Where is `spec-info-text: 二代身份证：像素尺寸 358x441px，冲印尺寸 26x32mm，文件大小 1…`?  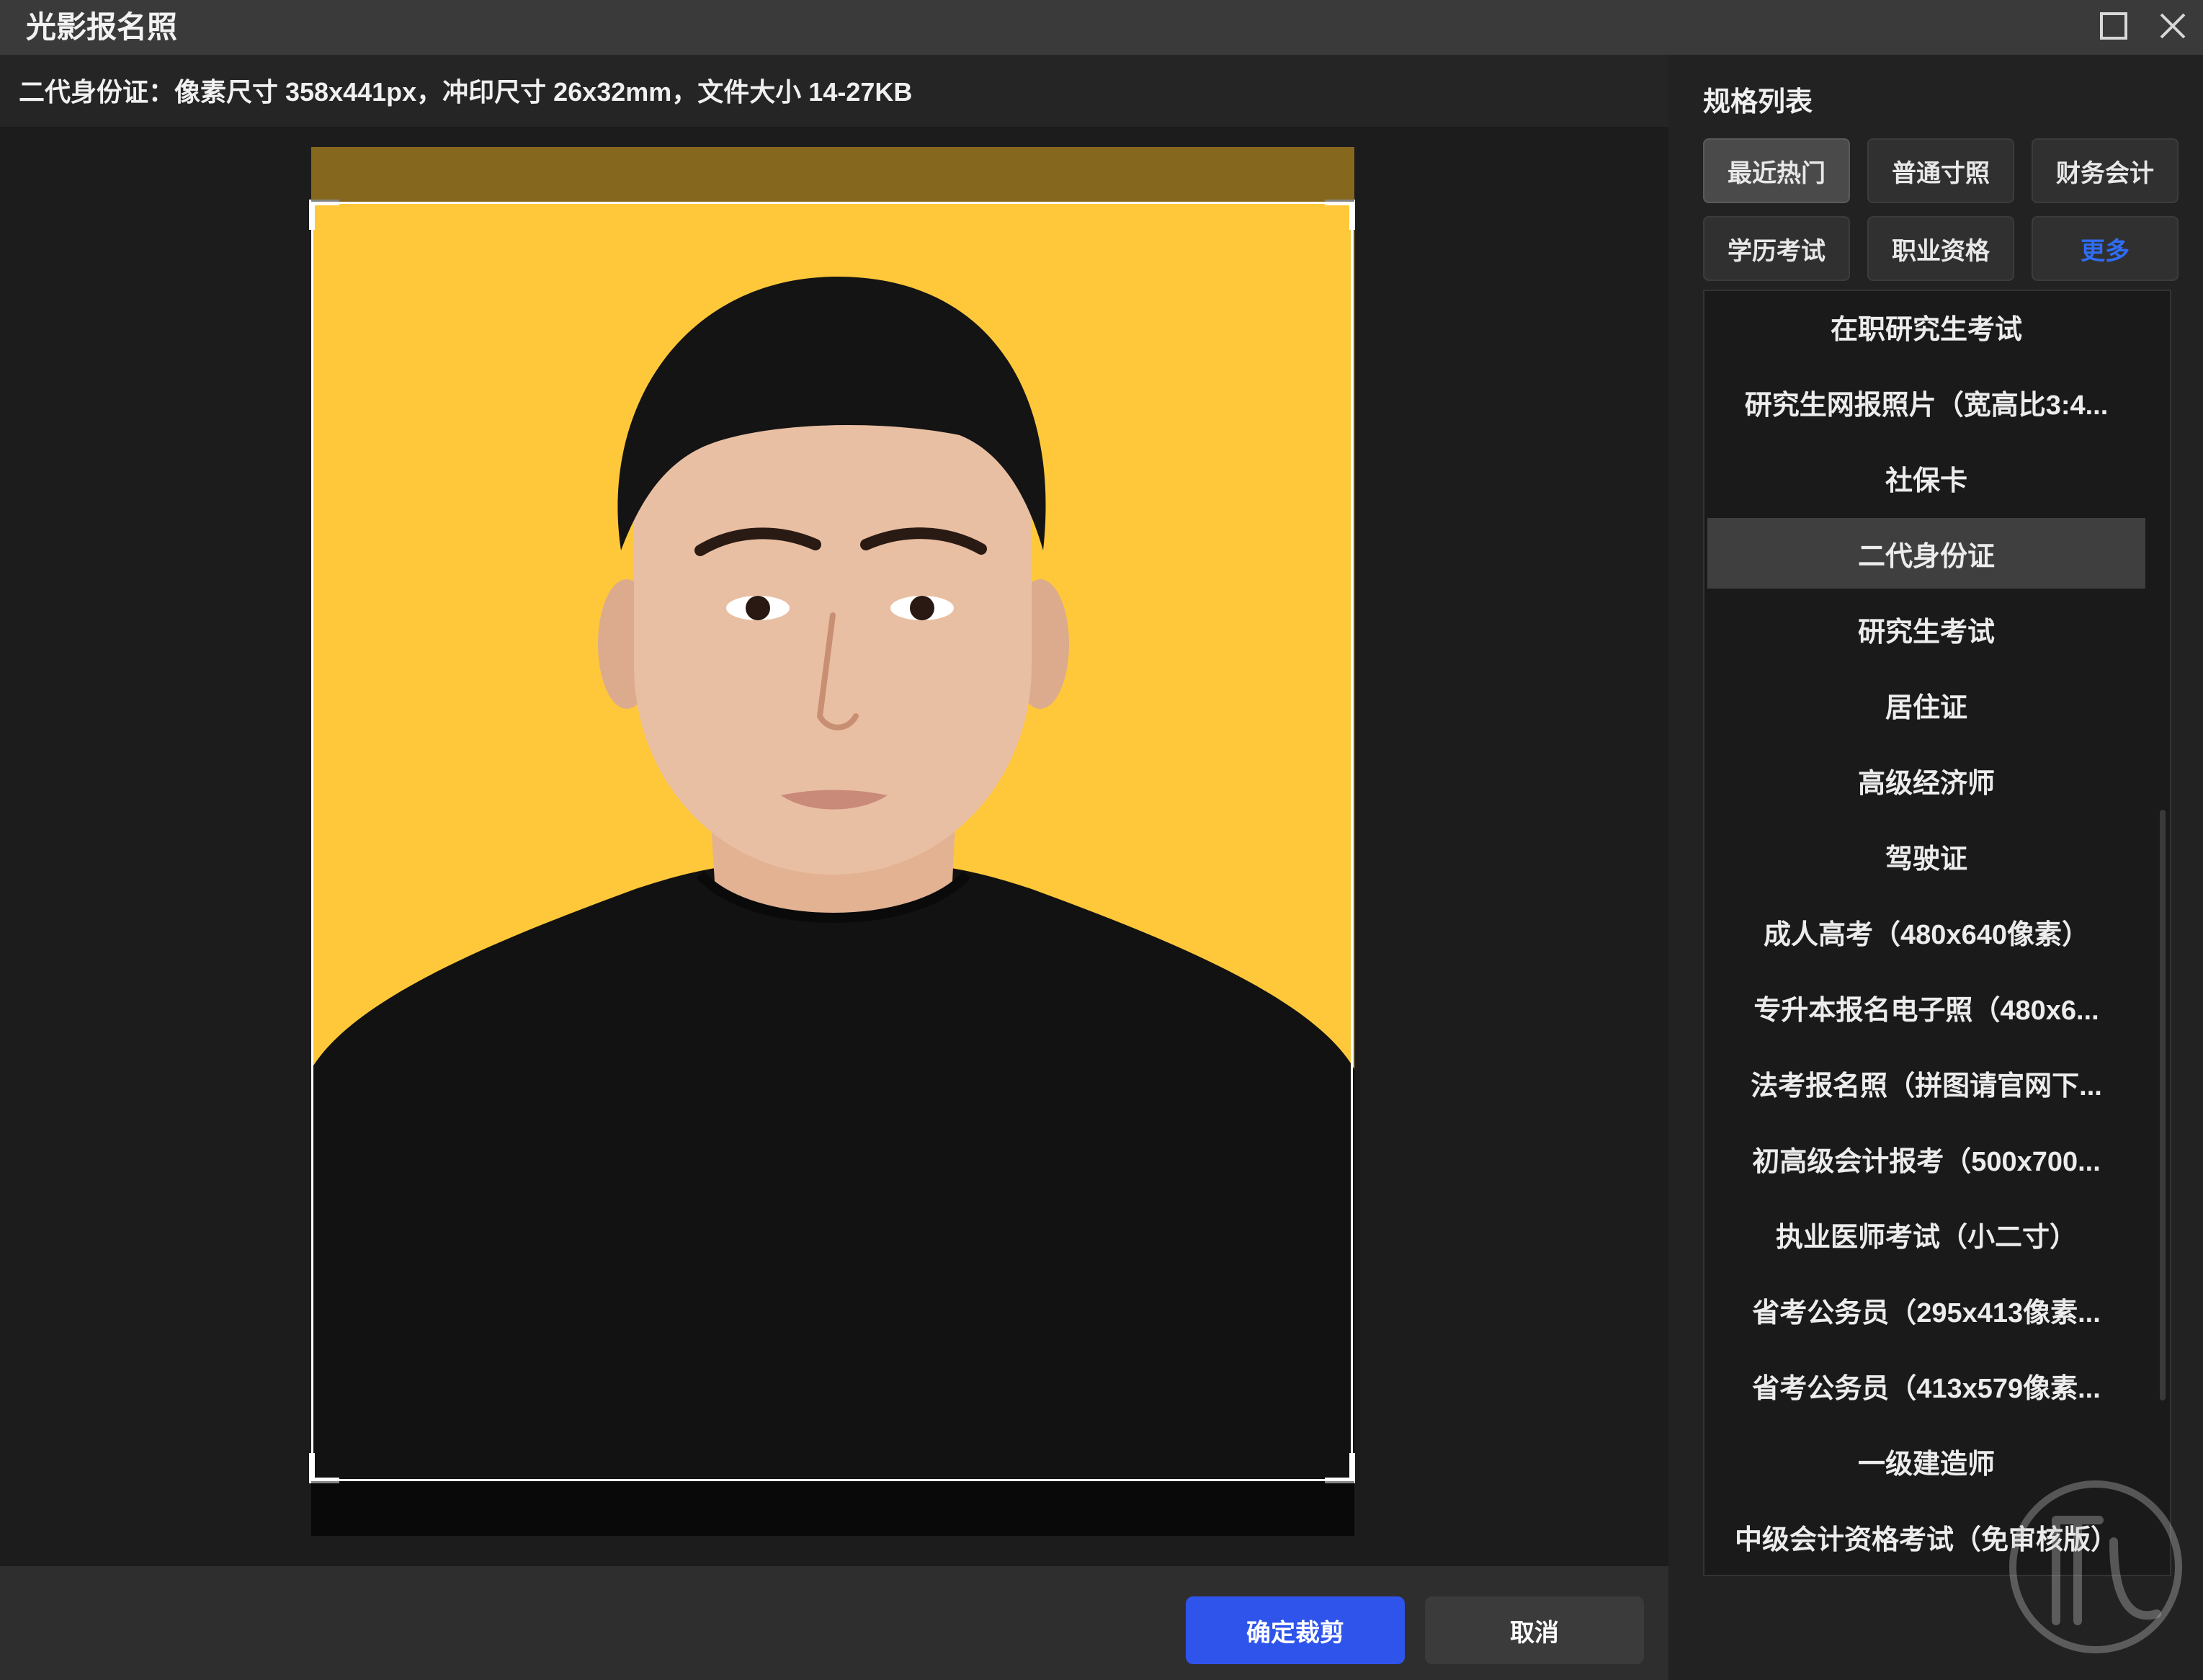 spec-info-text: 二代身份证：像素尺寸 358x441px，冲印尺寸 26x32mm，文件大小 1… is located at coordinates (466, 92).